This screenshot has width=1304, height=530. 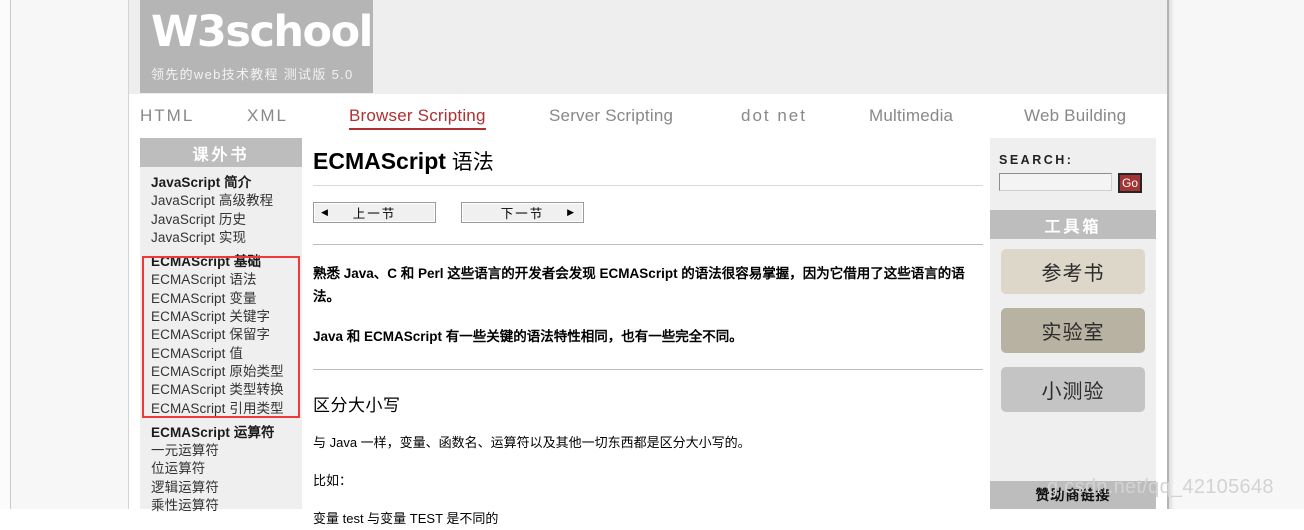 I want to click on page-title: ECMAScript 语法, so click(x=648, y=161).